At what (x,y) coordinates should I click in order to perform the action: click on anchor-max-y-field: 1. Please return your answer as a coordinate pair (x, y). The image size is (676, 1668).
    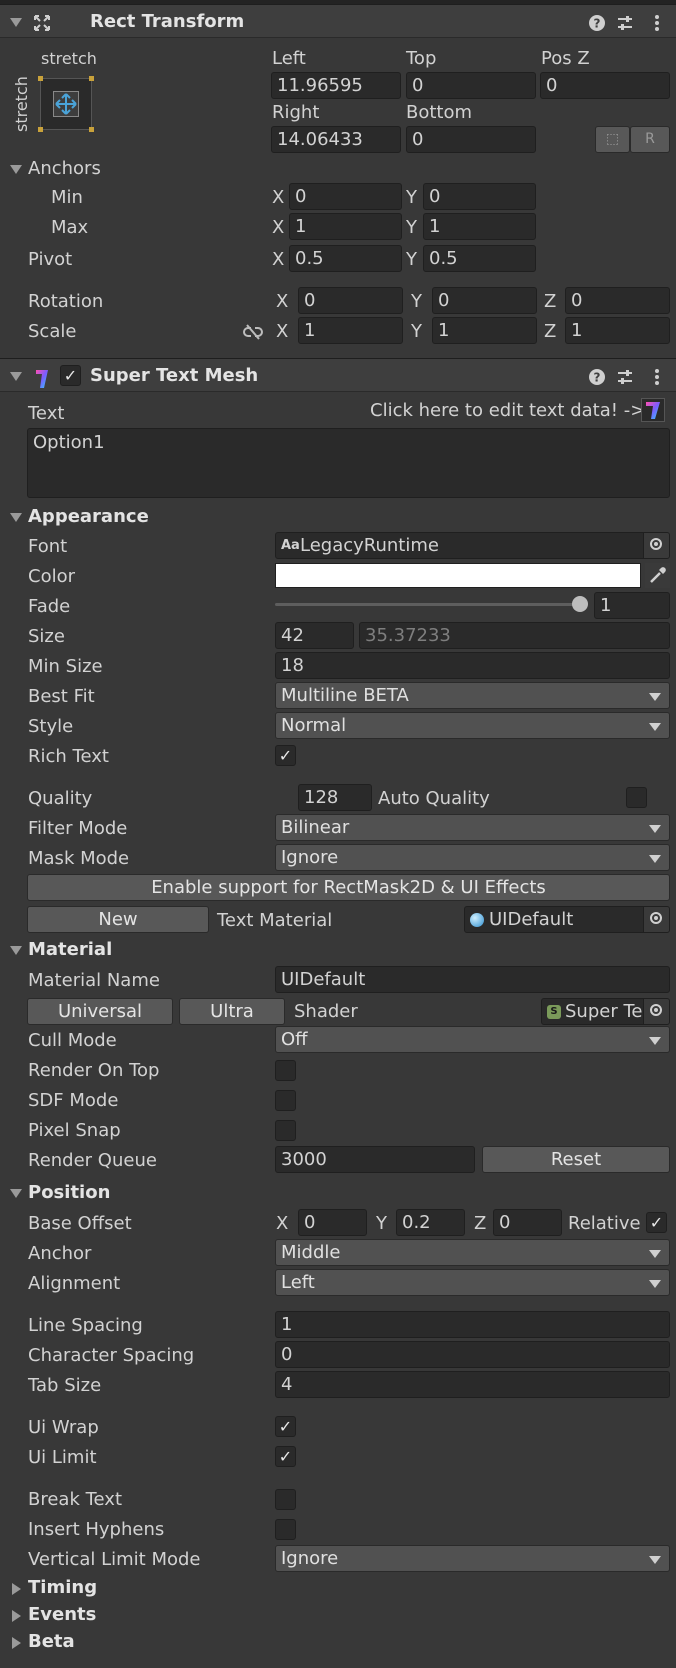
    Looking at the image, I should click on (479, 226).